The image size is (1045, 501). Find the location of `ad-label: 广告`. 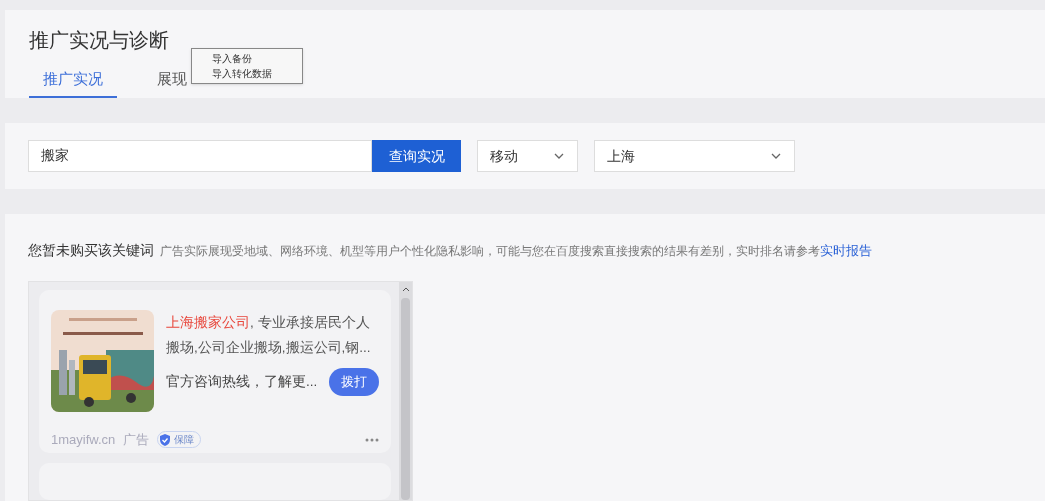

ad-label: 广告 is located at coordinates (136, 440).